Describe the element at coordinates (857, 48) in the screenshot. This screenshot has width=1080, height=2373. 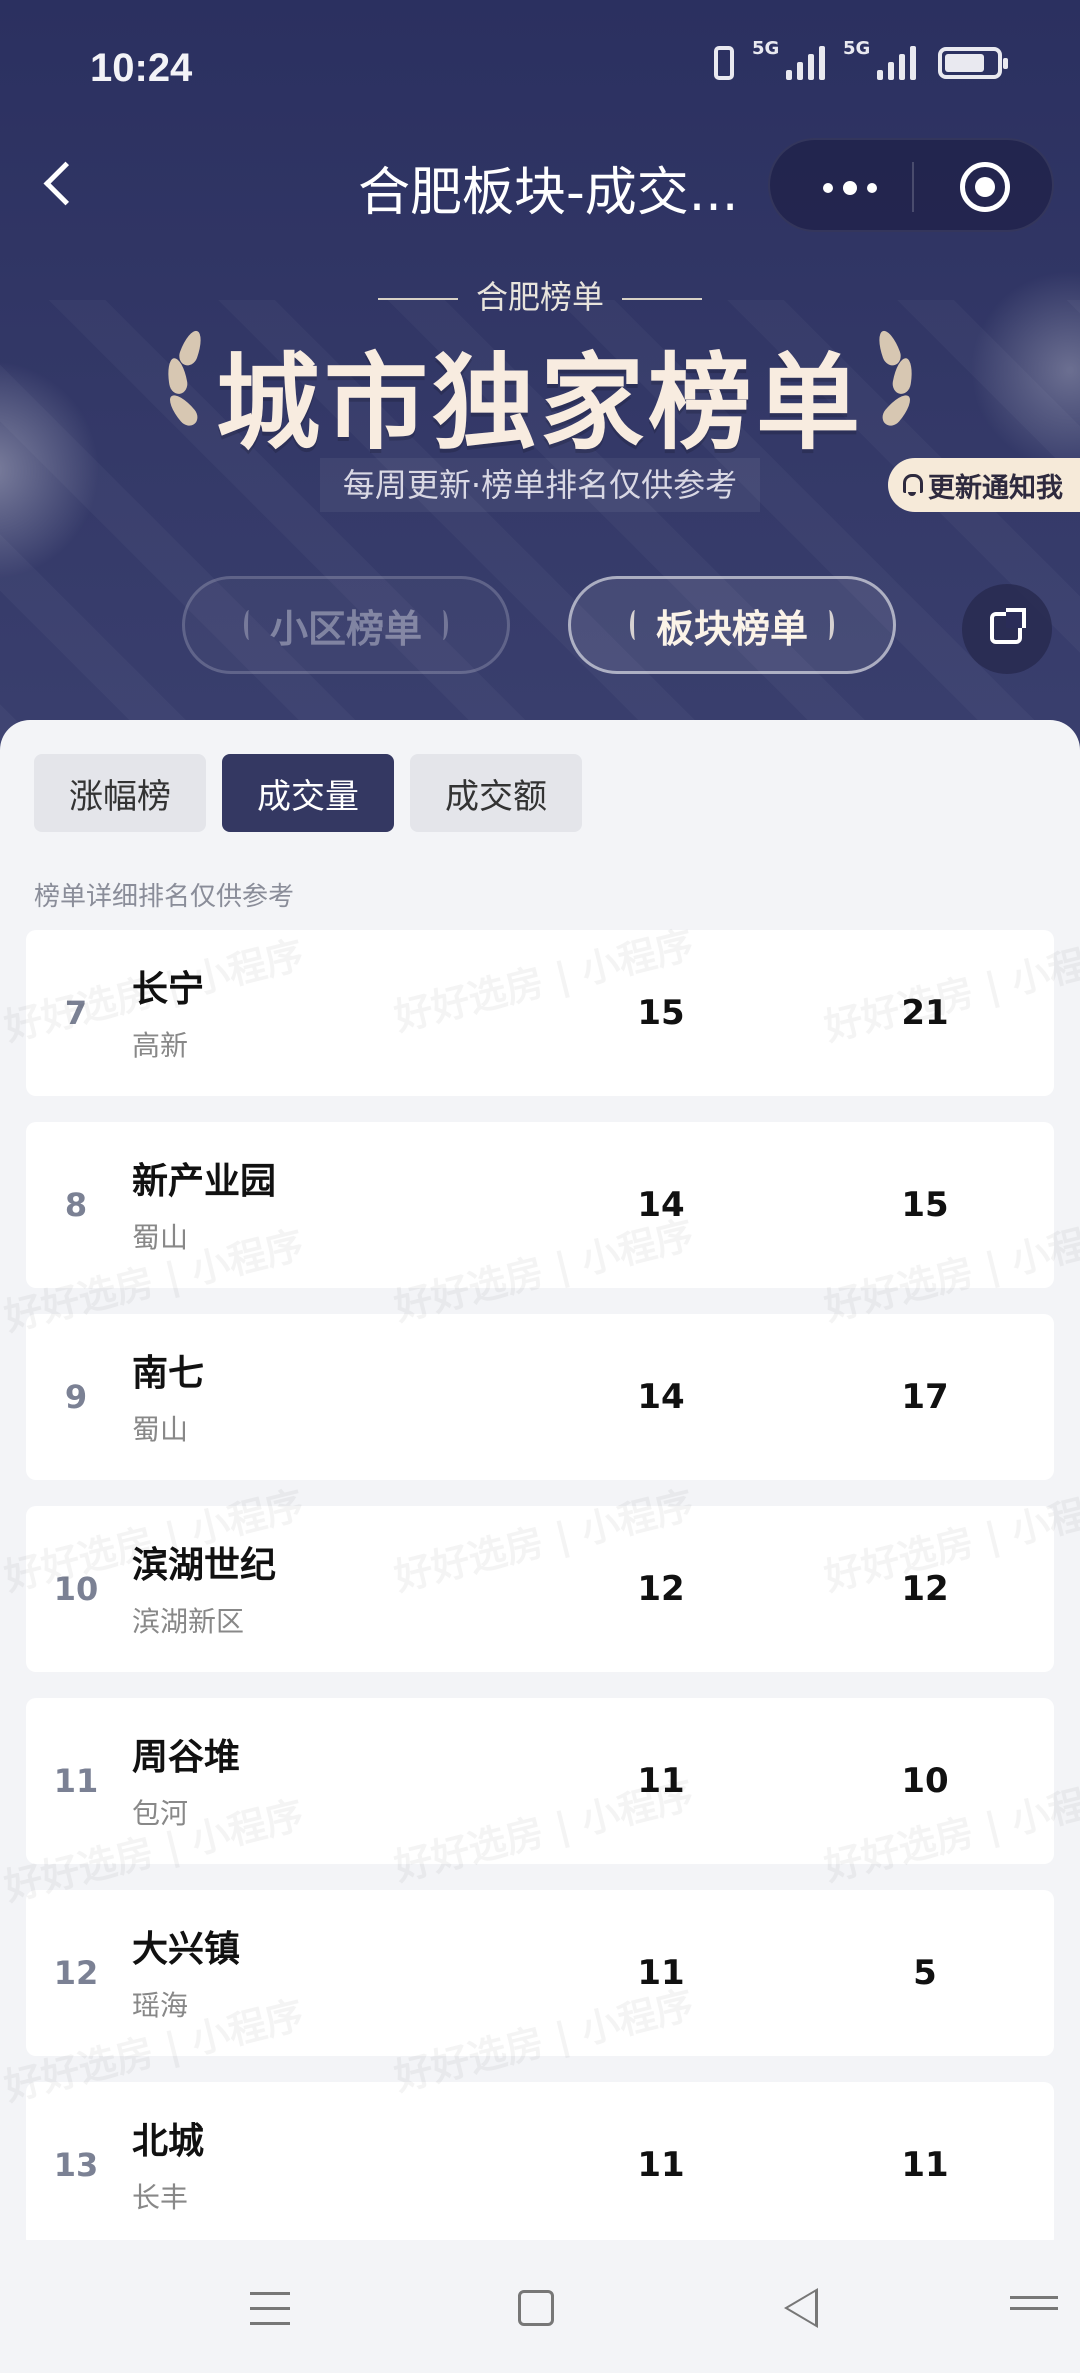
I see `signal-2-label: 5G` at that location.